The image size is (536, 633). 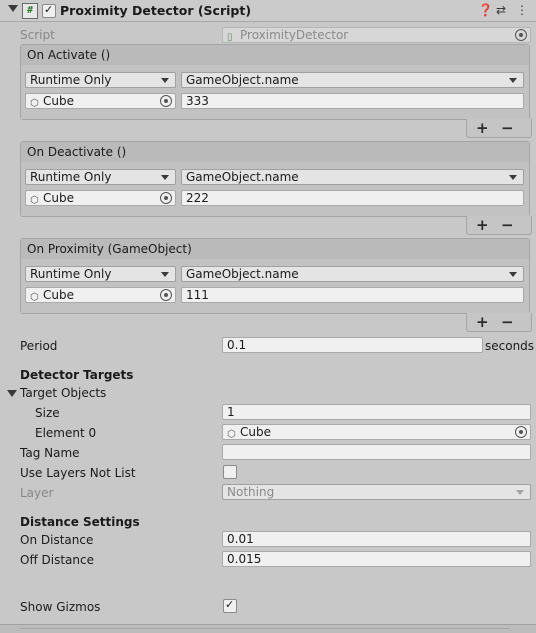 I want to click on element-0-field: ⬡ Cube, so click(x=376, y=432).